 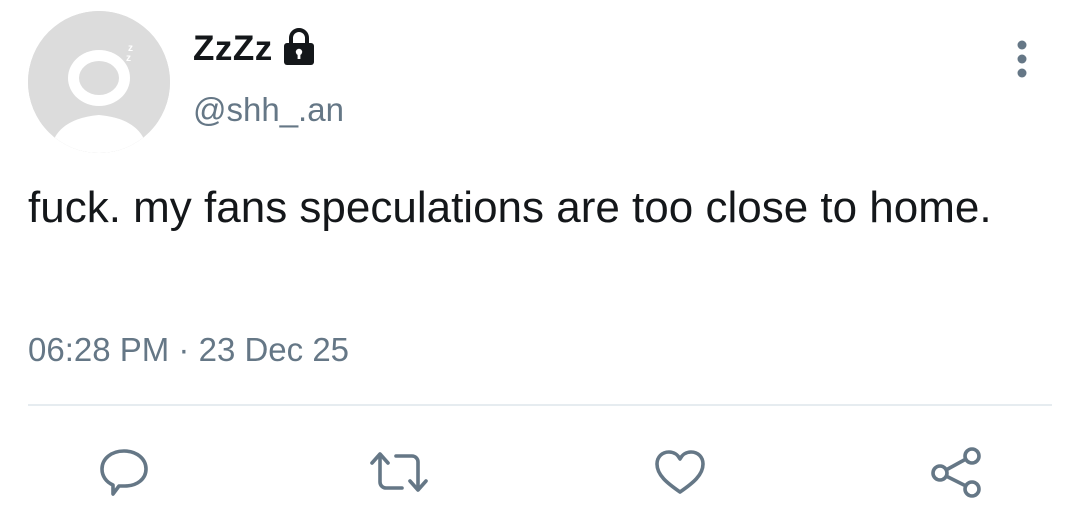 I want to click on heart-icon, so click(x=680, y=472).